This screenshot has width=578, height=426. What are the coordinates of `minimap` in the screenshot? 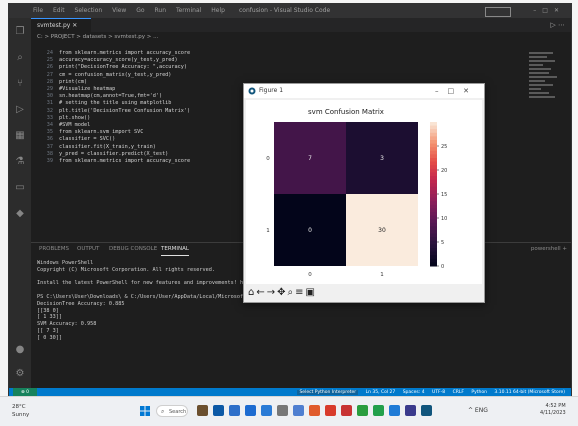 It's located at (544, 82).